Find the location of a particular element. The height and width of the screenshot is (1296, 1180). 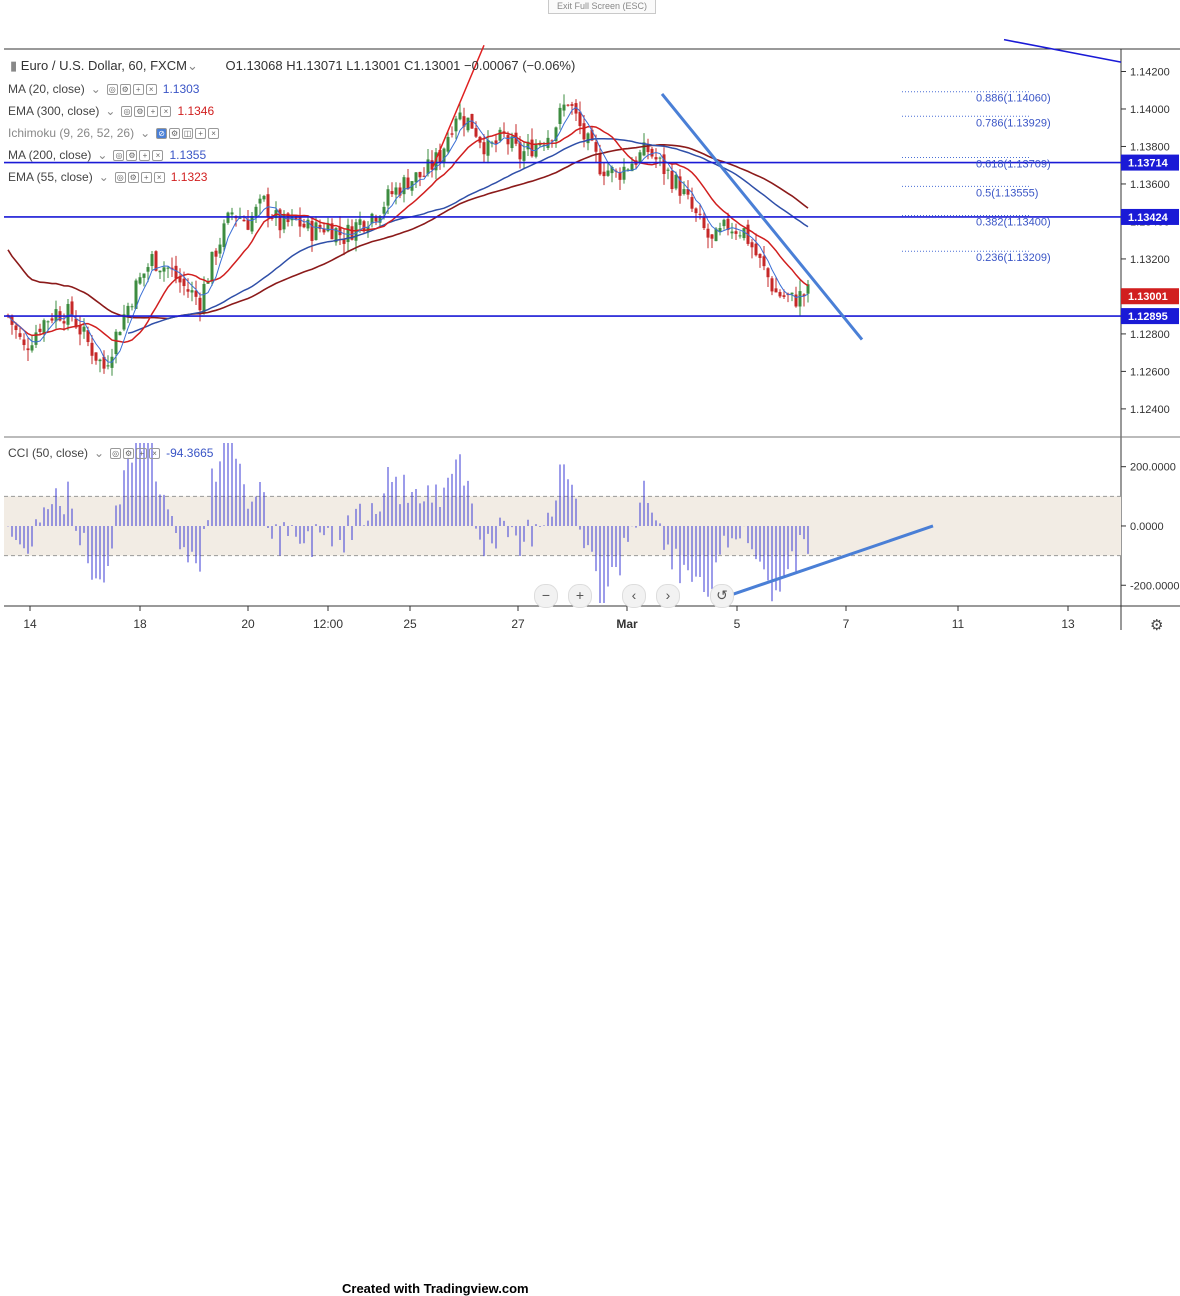

time-tick-label: 11 is located at coordinates (958, 624).